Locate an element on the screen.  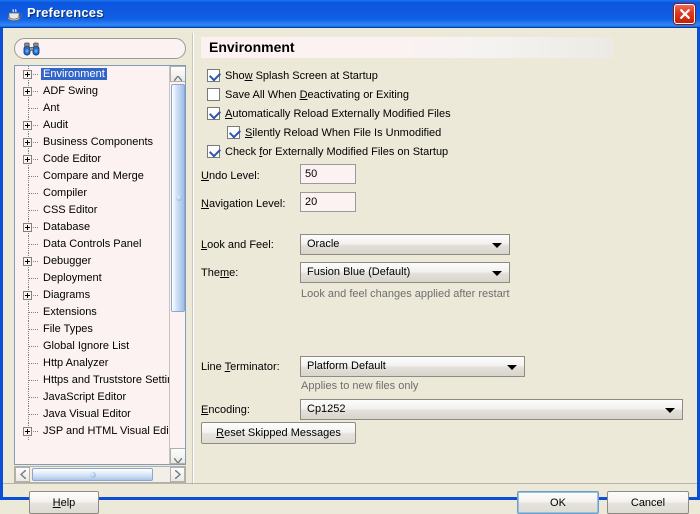
window-title: Preferences is located at coordinates (65, 12).